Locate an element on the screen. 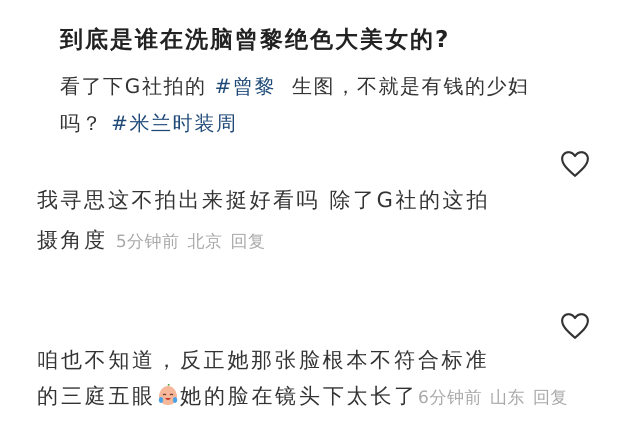 This screenshot has height=447, width=640. comment-text: 的三庭五眼 她的脸在镜头下太长了 is located at coordinates (227, 396).